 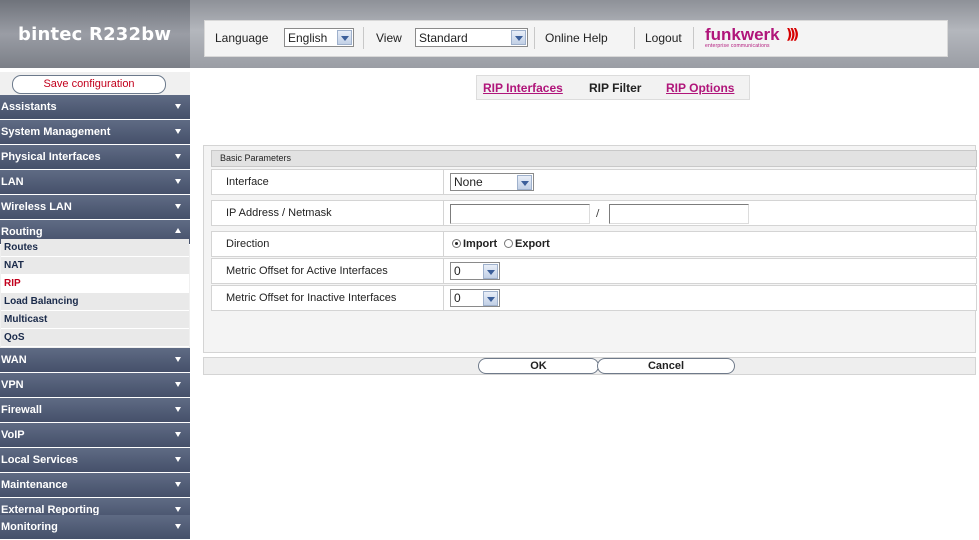 I want to click on interface-row: Interface None, so click(x=594, y=182).